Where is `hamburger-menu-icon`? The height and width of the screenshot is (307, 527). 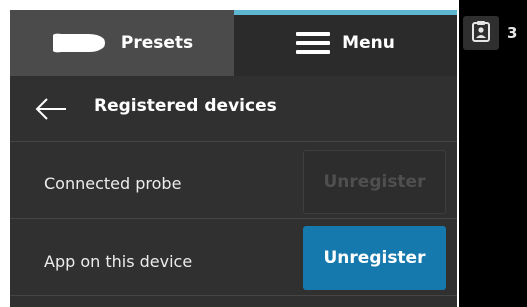
hamburger-menu-icon is located at coordinates (313, 43).